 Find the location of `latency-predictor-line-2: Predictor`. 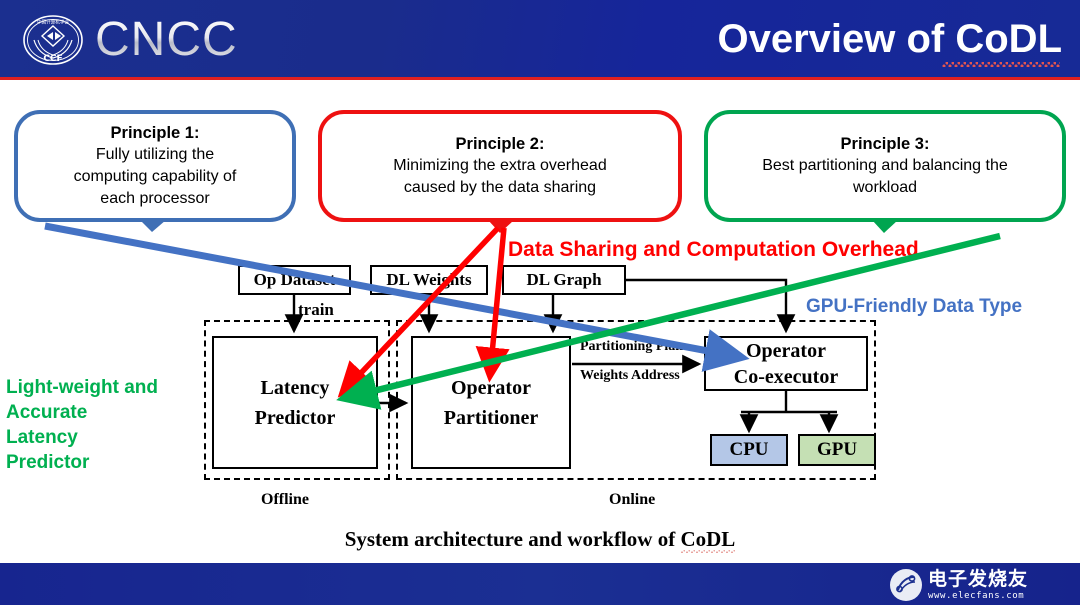

latency-predictor-line-2: Predictor is located at coordinates (295, 417).